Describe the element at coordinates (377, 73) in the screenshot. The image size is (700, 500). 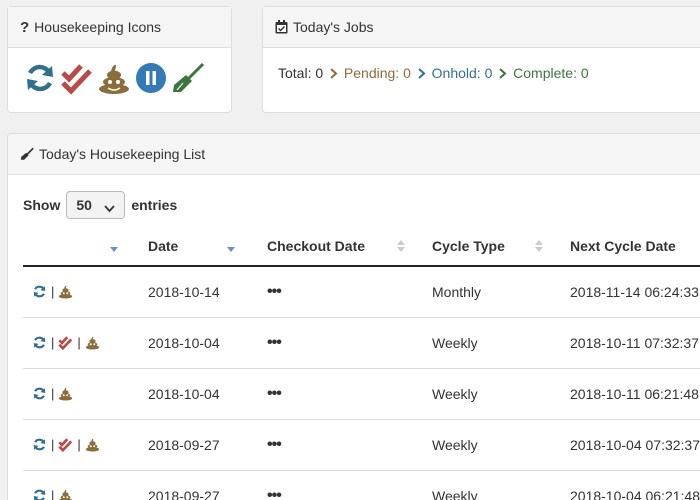
I see `jobs-pending: Pending: 0` at that location.